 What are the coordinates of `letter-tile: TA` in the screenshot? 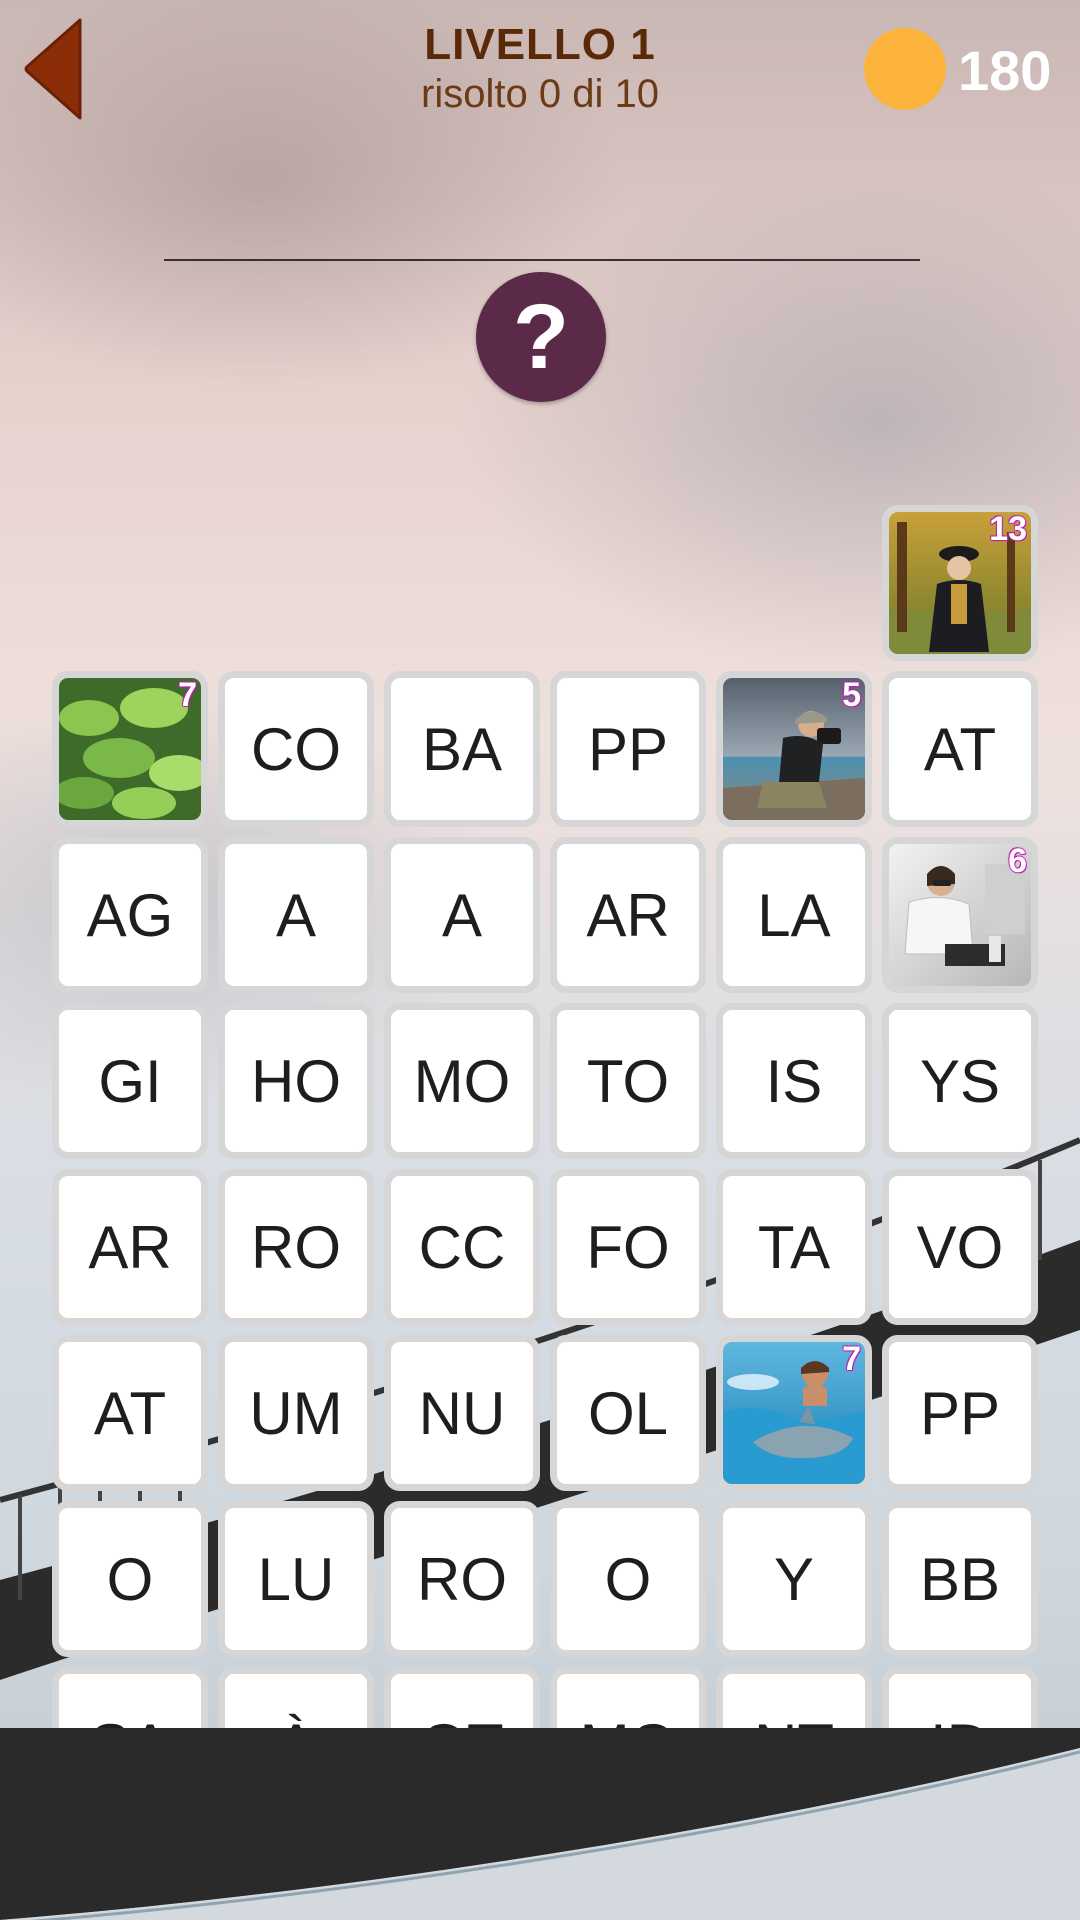 It's located at (794, 1247).